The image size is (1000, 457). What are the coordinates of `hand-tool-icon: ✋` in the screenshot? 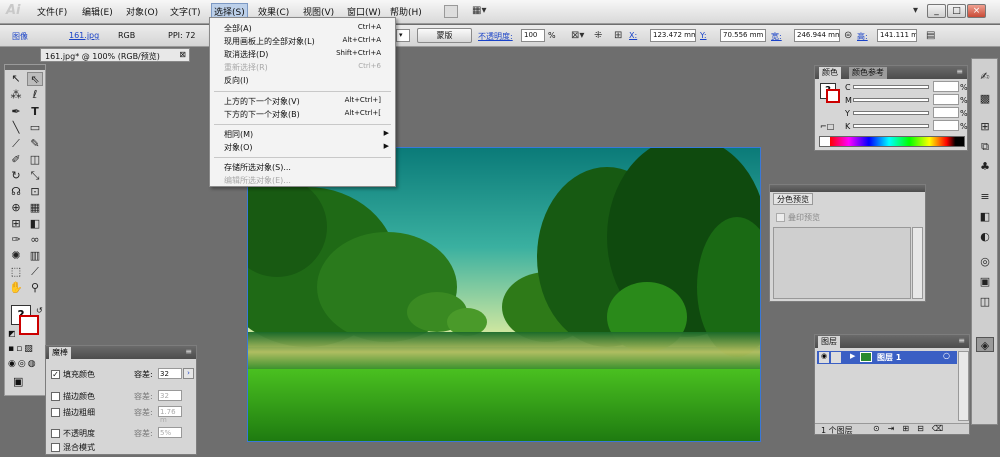 It's located at (16, 288).